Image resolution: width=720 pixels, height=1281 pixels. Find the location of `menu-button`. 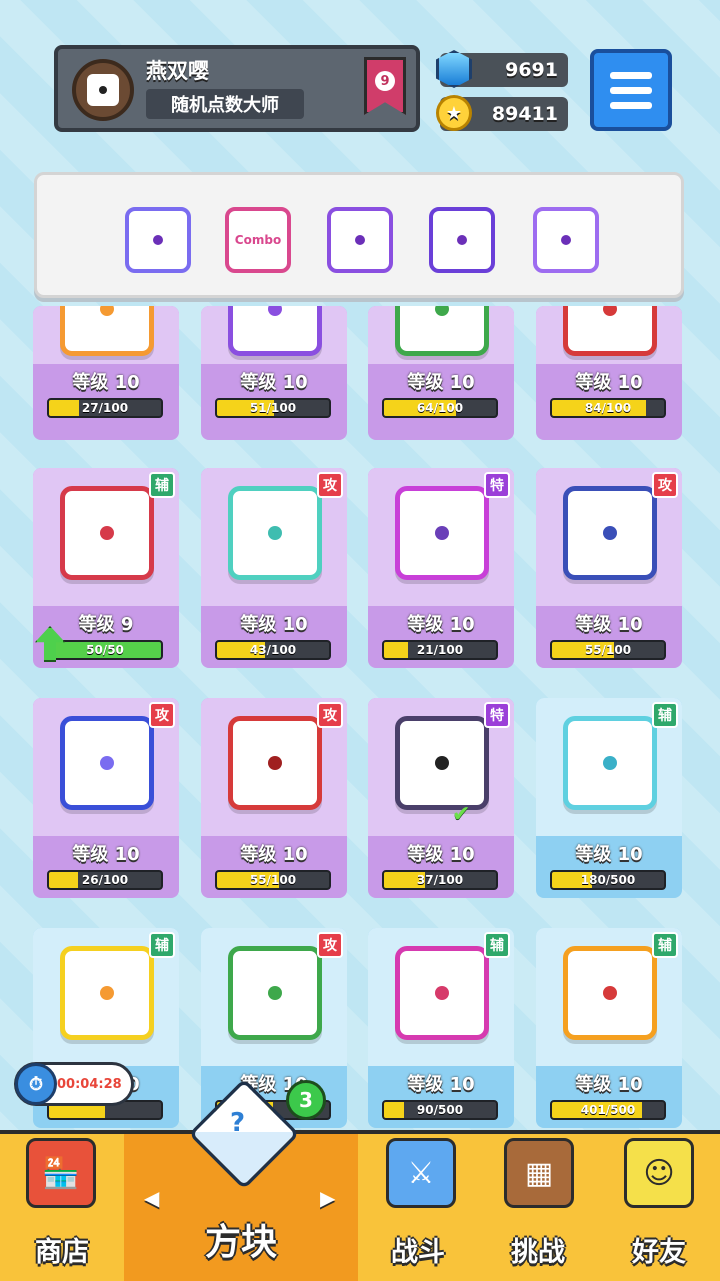

menu-button is located at coordinates (631, 90).